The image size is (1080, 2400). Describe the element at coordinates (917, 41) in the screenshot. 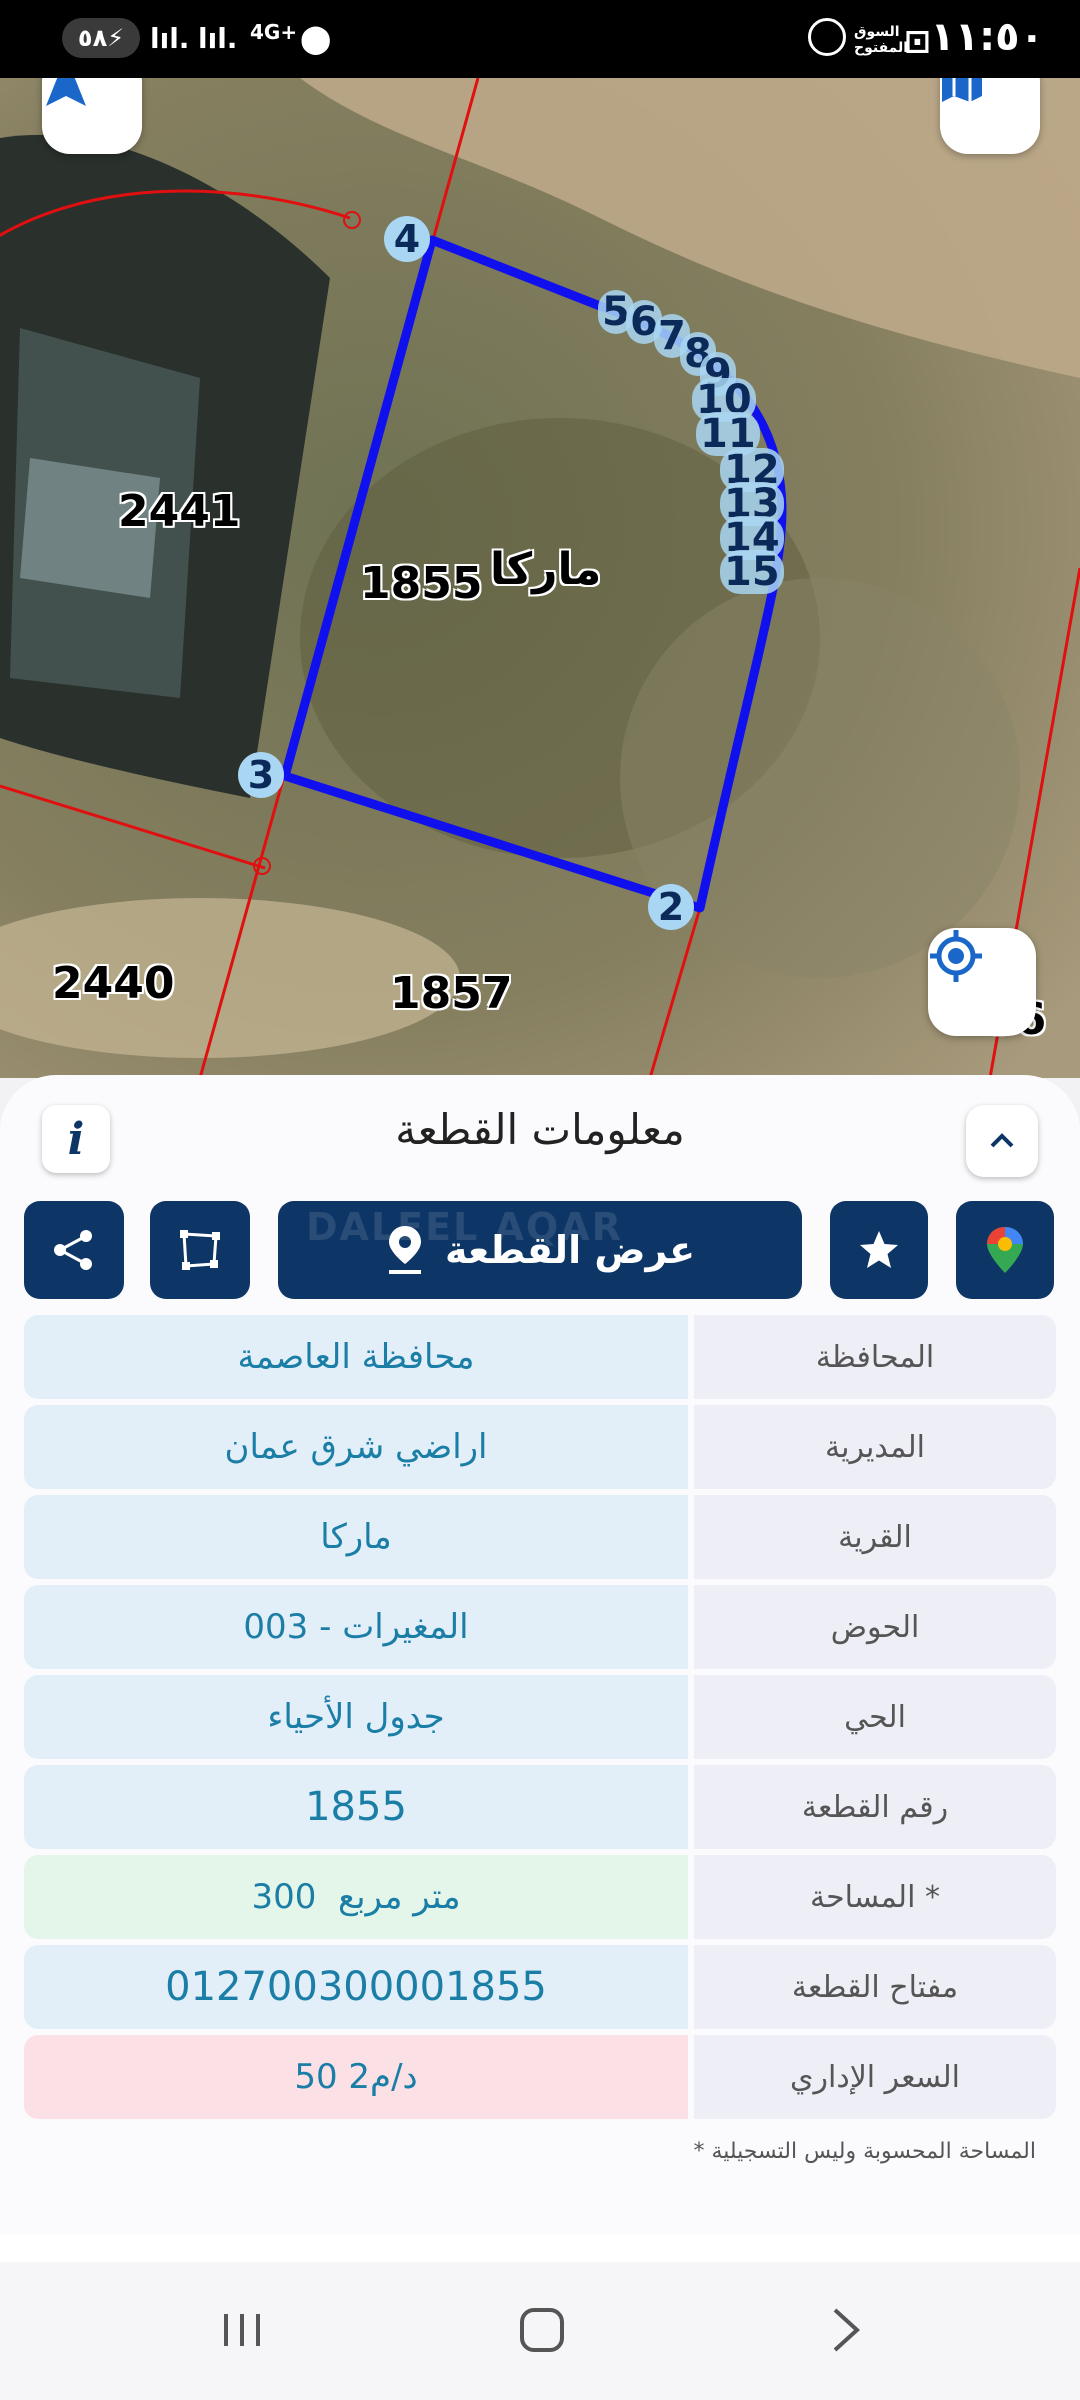

I see `screenshot-icon: ⊡` at that location.